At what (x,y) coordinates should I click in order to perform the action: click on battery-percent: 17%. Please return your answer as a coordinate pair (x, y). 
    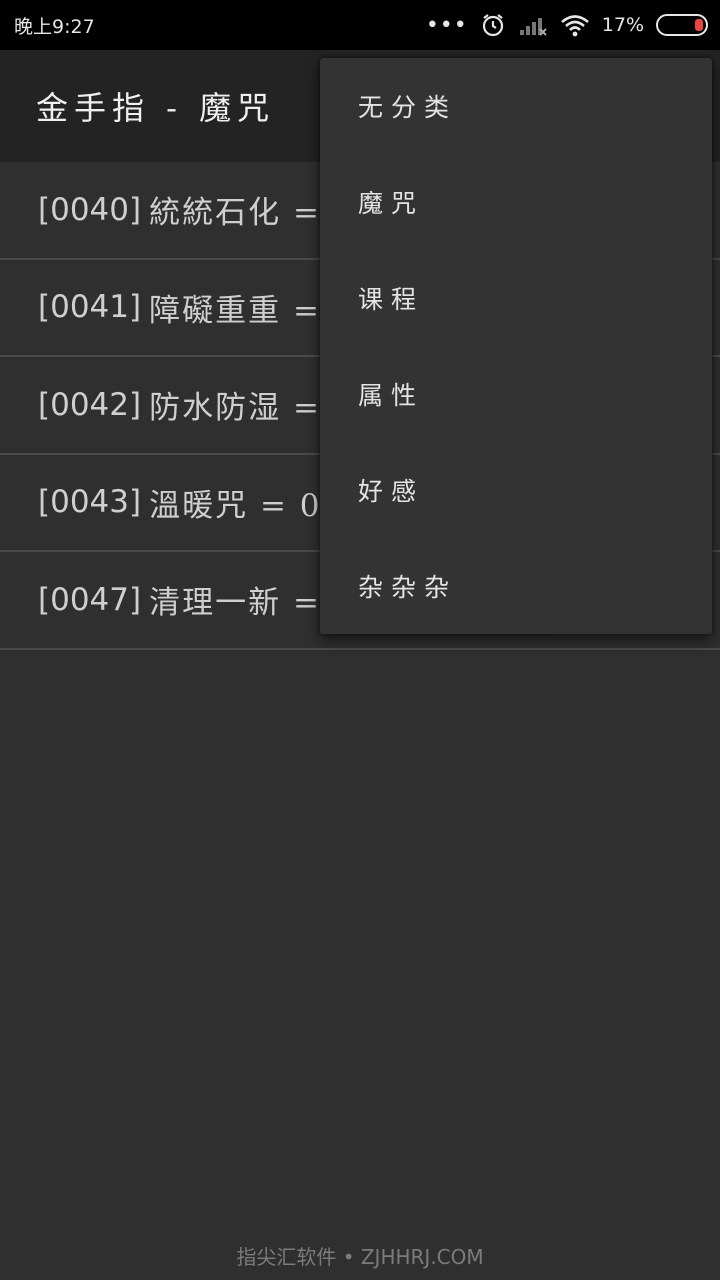
    Looking at the image, I should click on (622, 25).